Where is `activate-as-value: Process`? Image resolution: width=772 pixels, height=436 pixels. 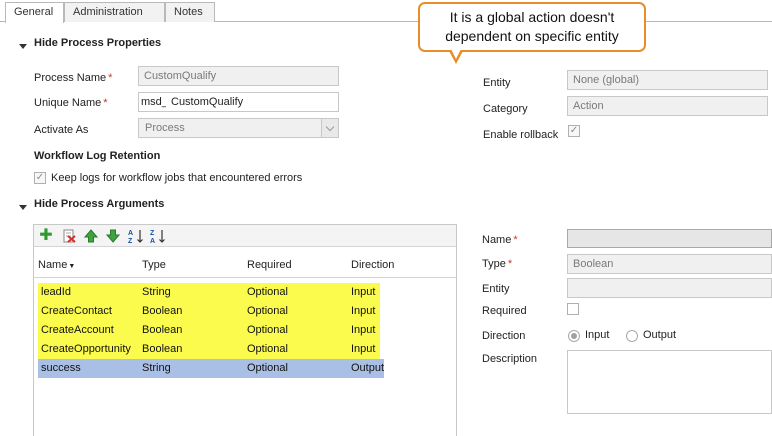
activate-as-value: Process is located at coordinates (165, 128).